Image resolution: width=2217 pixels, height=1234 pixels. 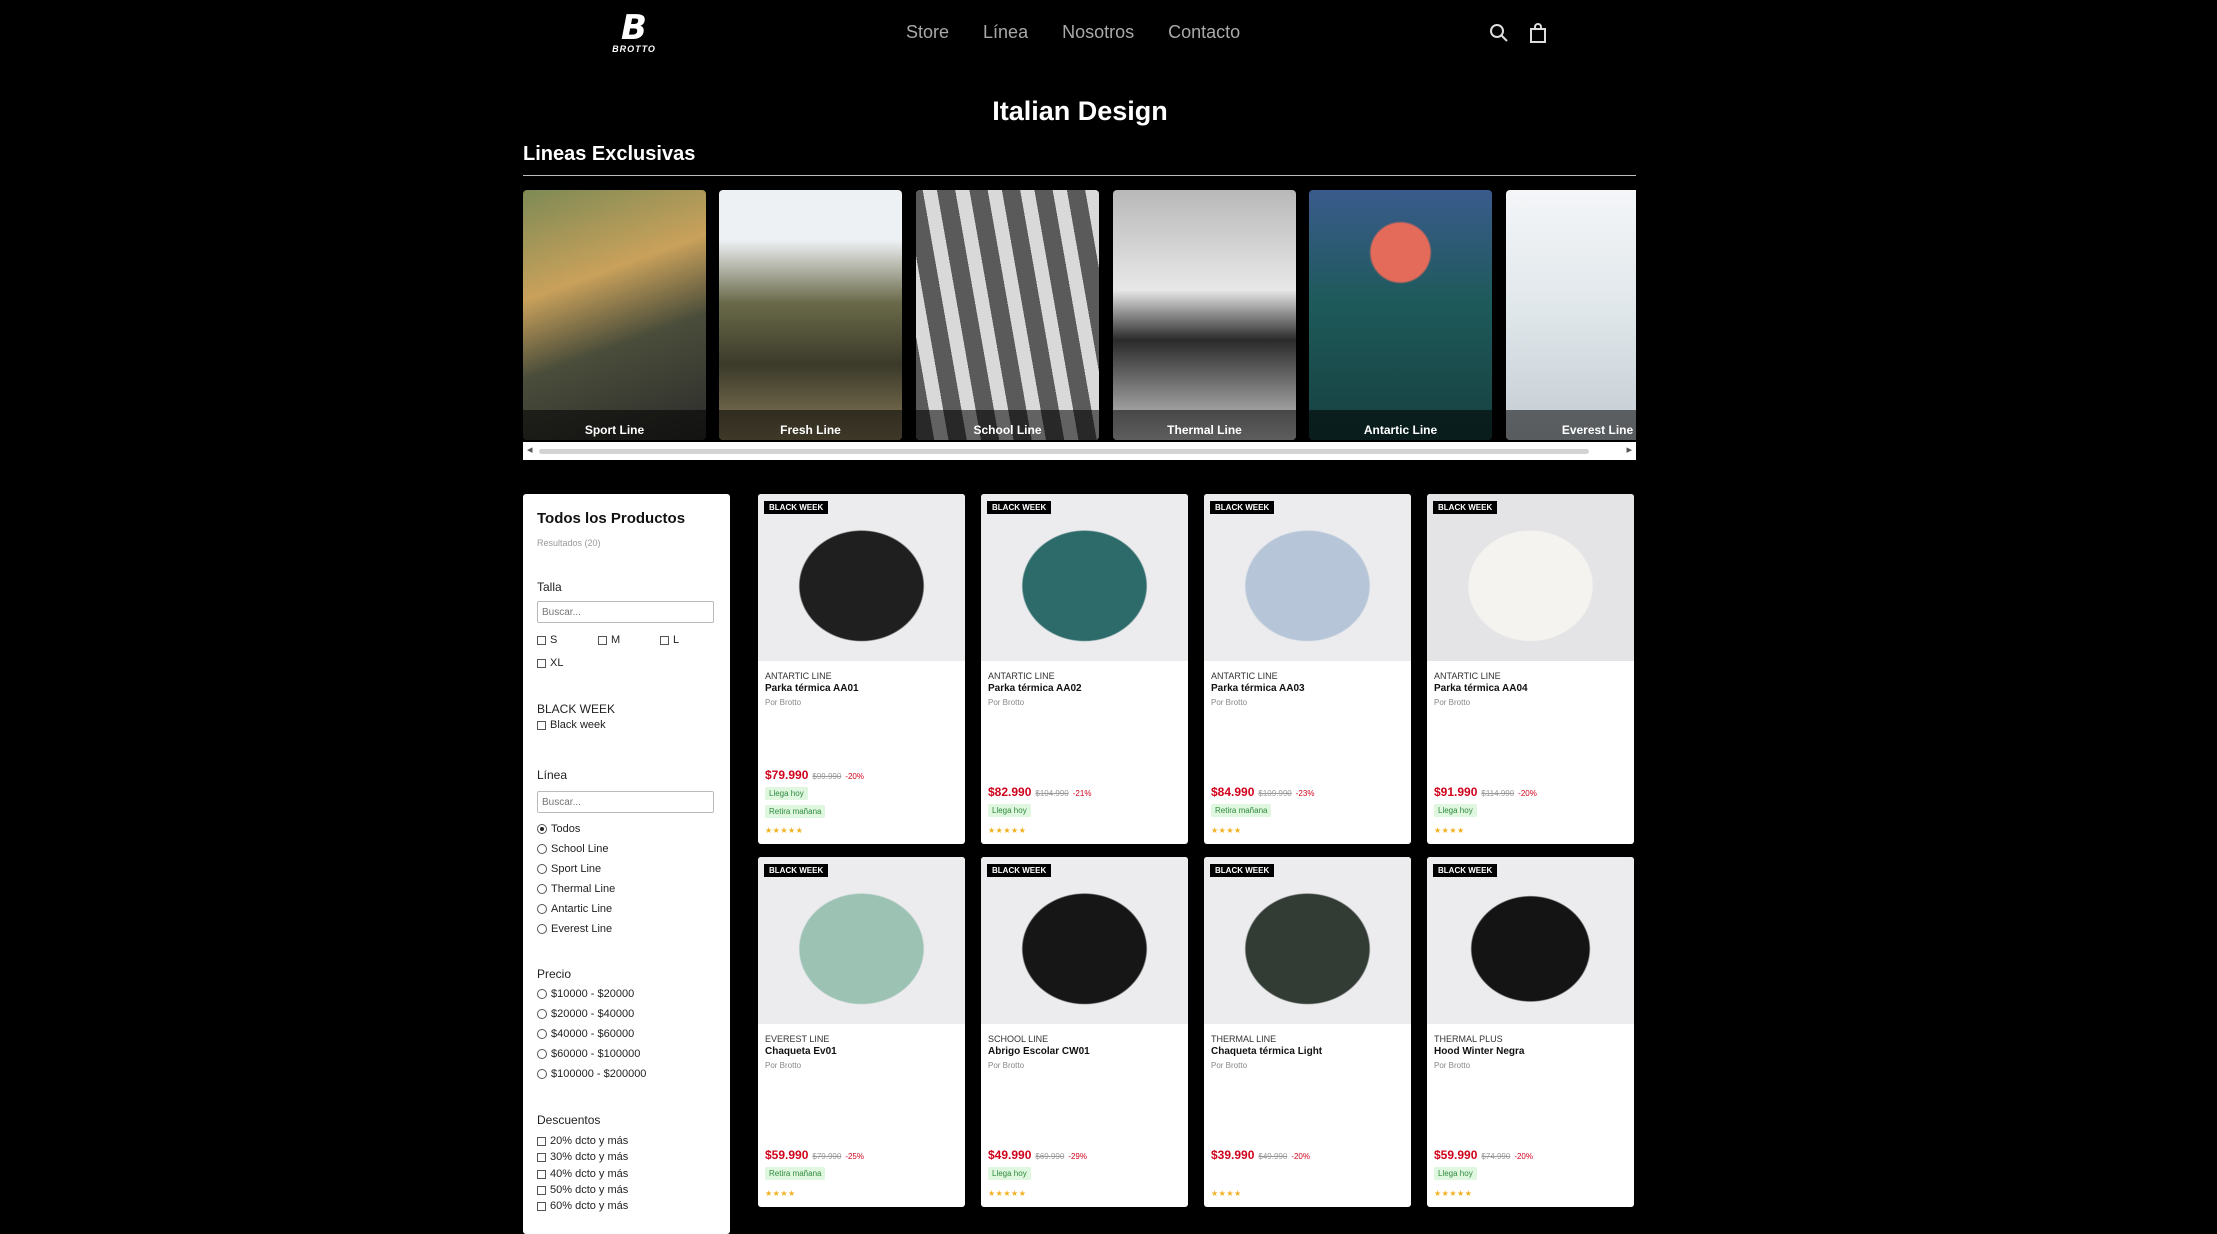 What do you see at coordinates (558, 829) in the screenshot?
I see `line-option-todos: Todos` at bounding box center [558, 829].